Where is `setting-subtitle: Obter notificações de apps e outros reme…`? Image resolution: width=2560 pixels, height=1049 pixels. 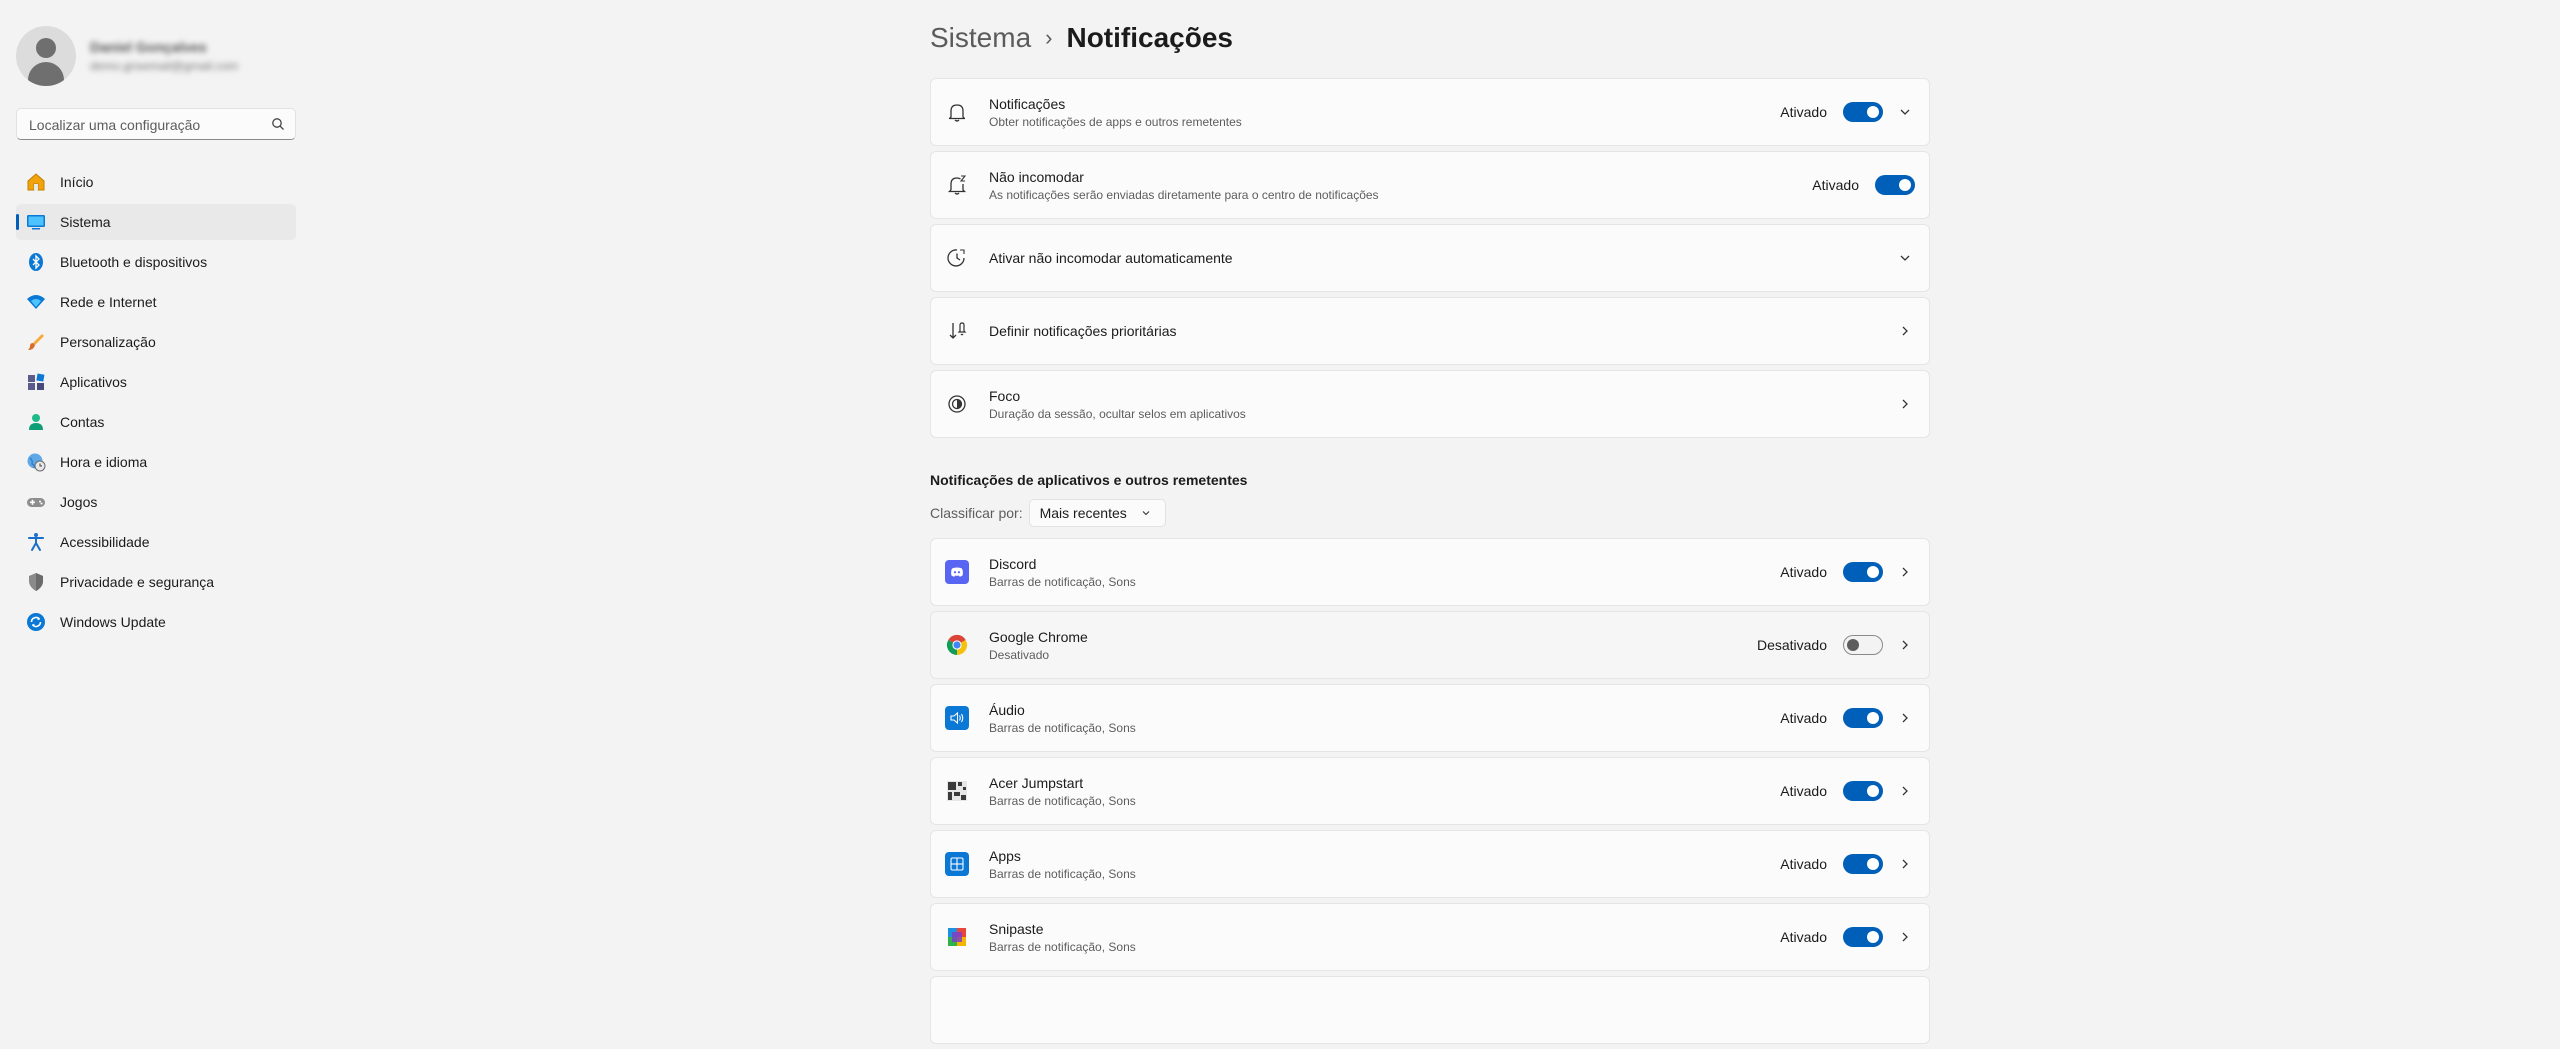
setting-subtitle: Obter notificações de apps e outros reme… is located at coordinates (1115, 121).